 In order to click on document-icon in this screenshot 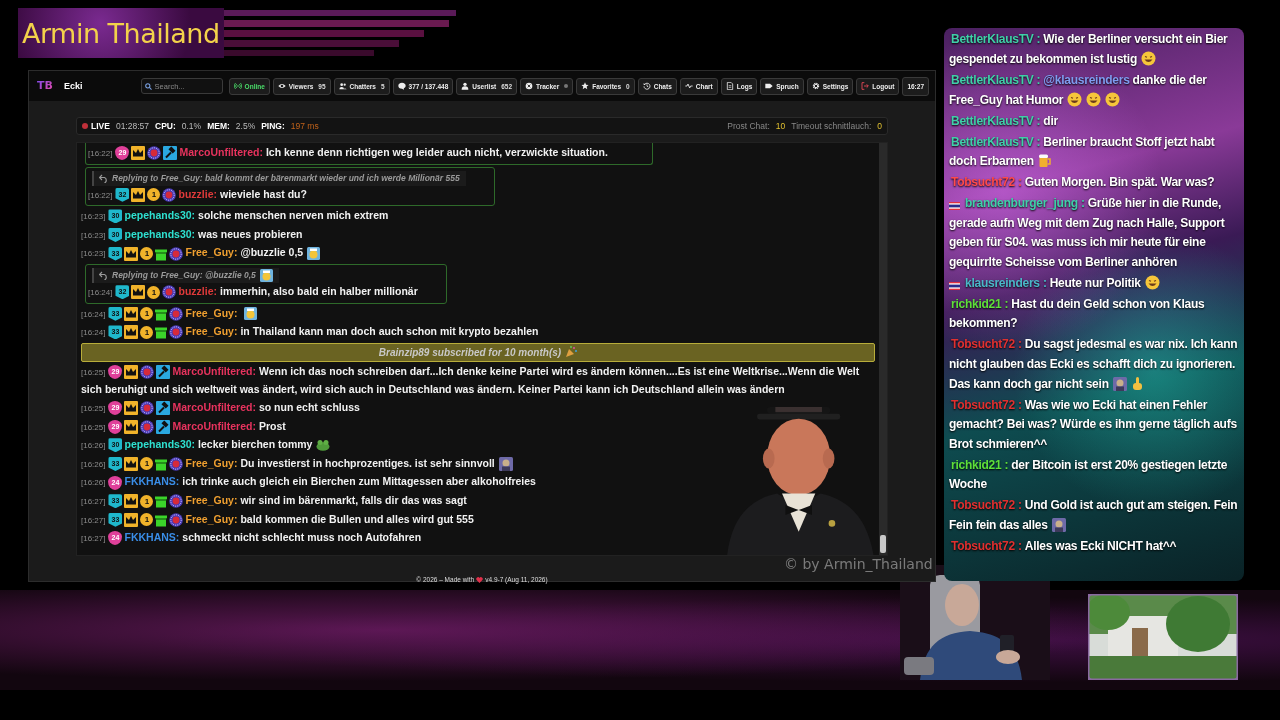, I will do `click(729, 86)`.